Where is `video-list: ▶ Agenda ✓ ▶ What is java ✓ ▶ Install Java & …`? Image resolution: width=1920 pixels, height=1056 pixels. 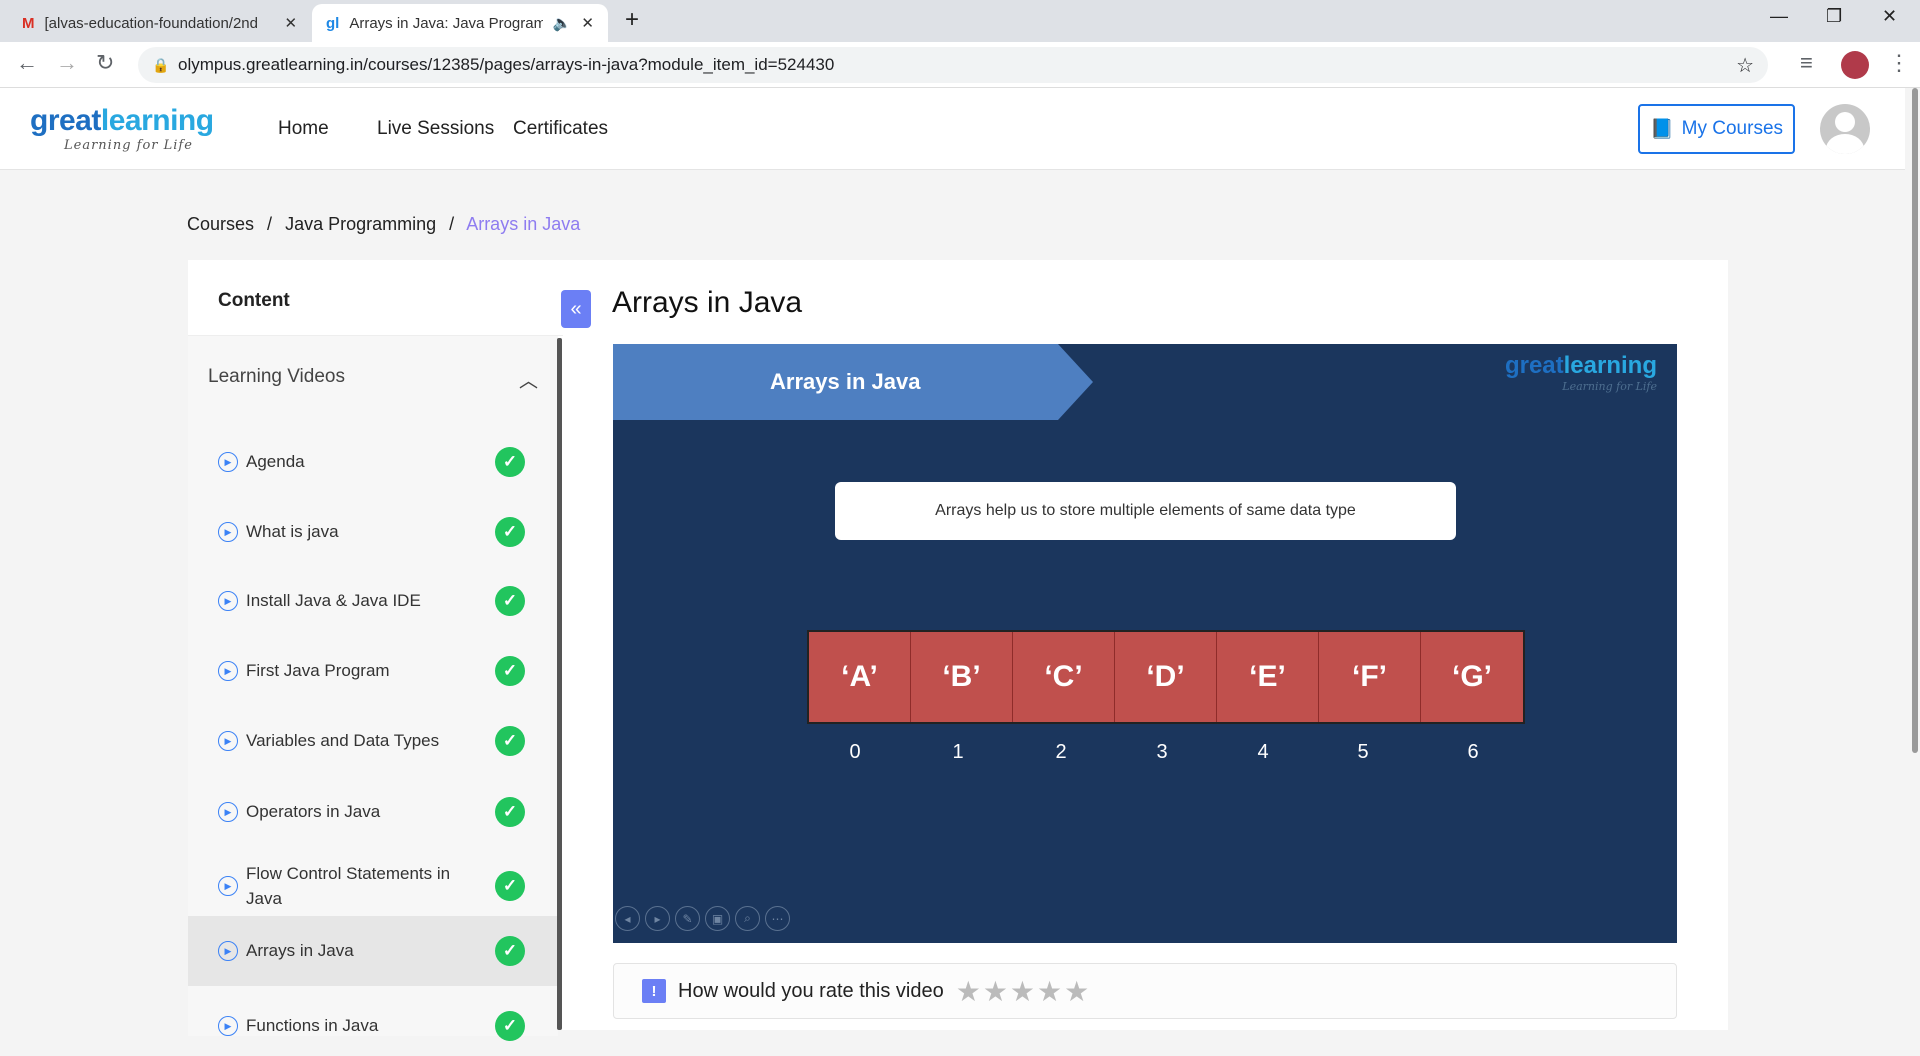 video-list: ▶ Agenda ✓ ▶ What is java ✓ ▶ Install Java & … is located at coordinates (373, 728).